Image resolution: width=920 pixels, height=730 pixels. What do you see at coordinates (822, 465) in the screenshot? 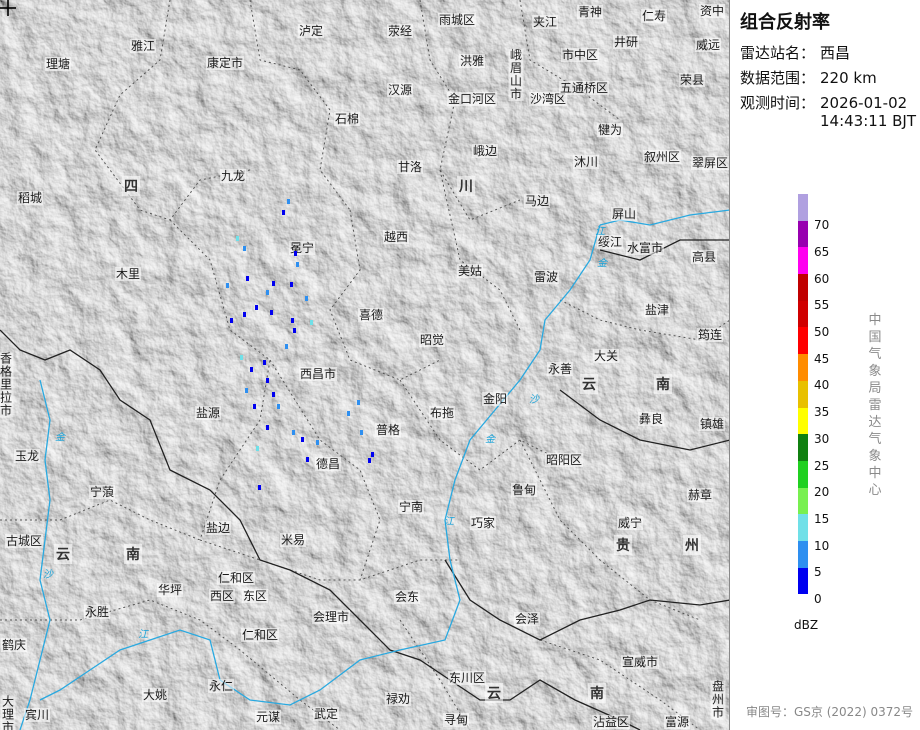
I see `legend-tick-label: 25` at bounding box center [822, 465].